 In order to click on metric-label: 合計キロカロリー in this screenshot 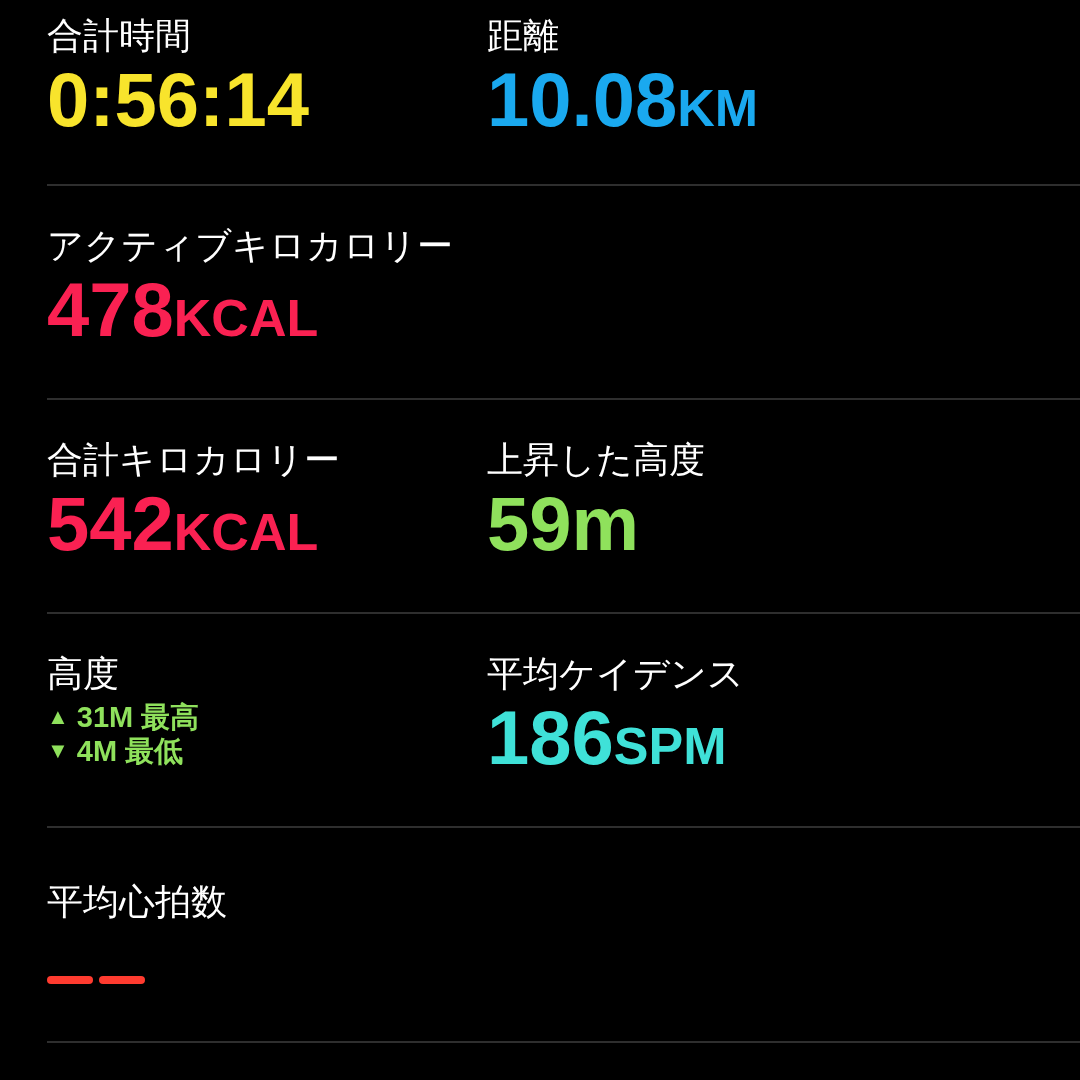, I will do `click(194, 460)`.